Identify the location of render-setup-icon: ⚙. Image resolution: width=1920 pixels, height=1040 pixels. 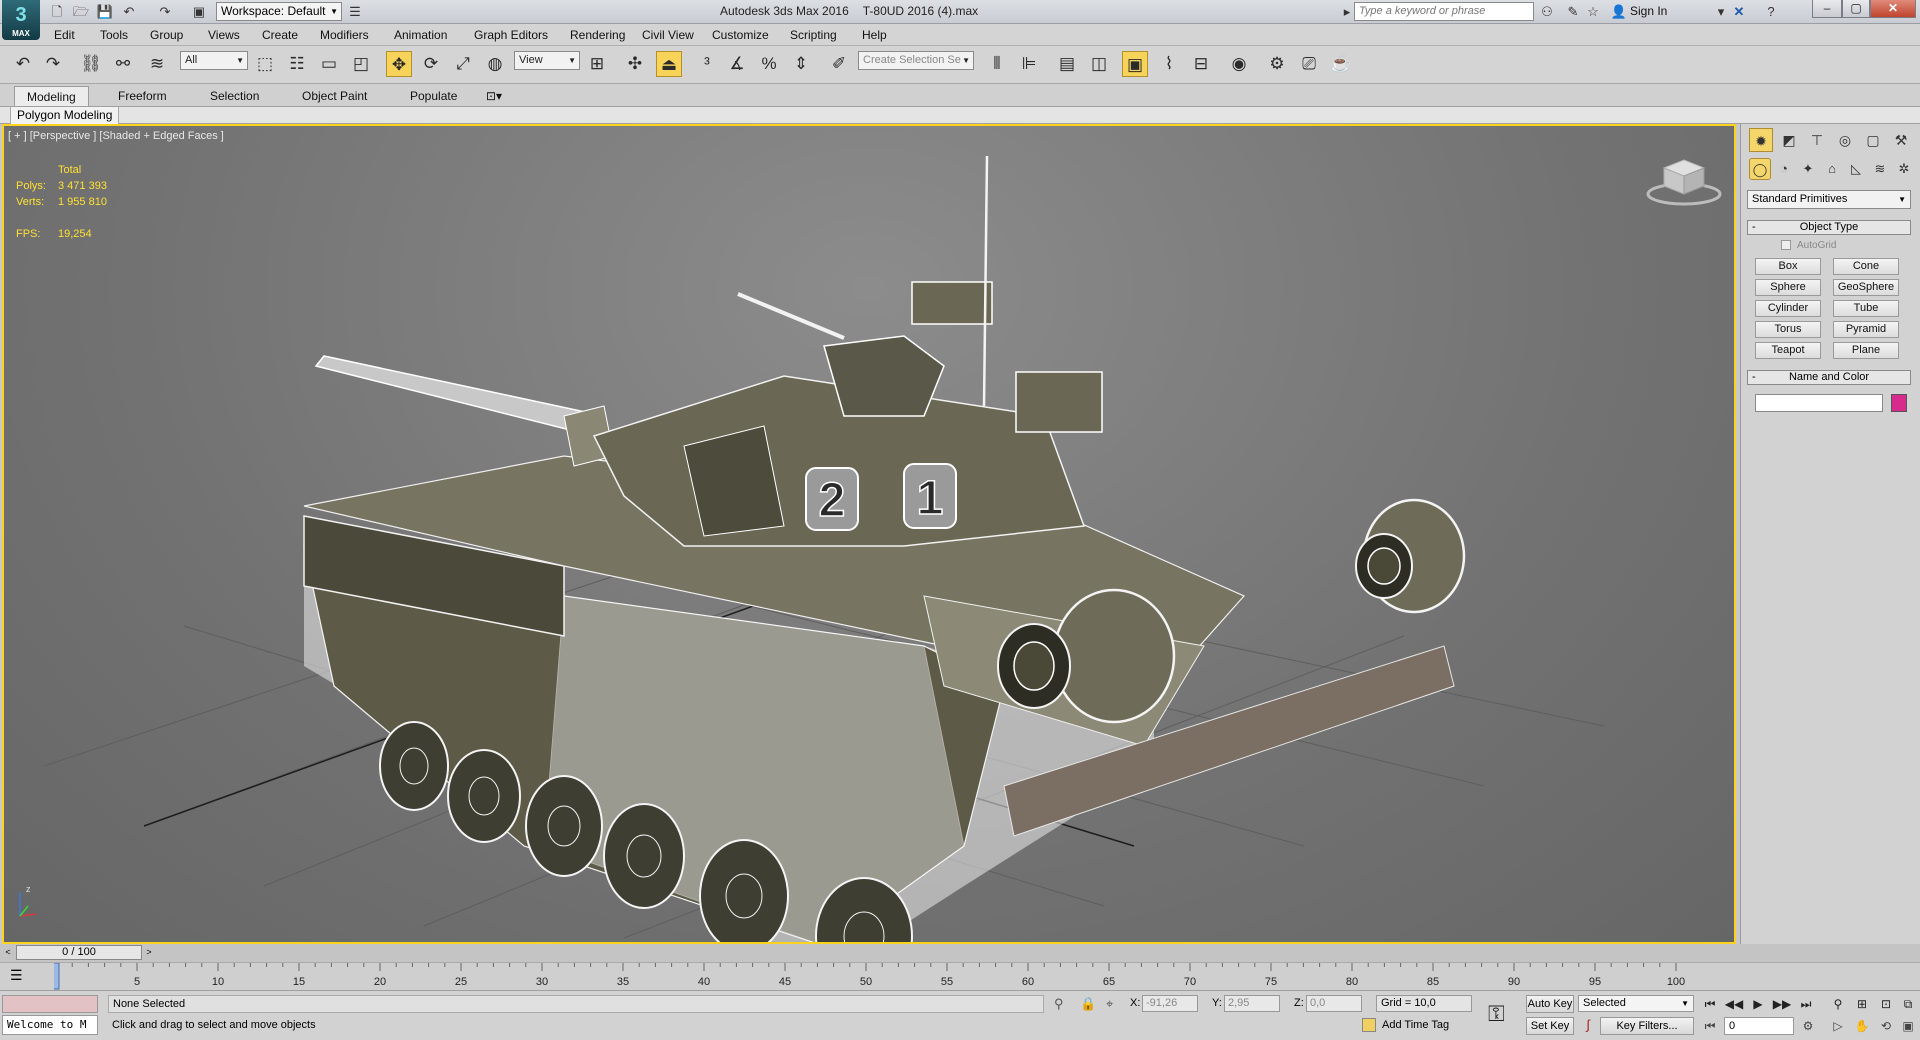
(1277, 64).